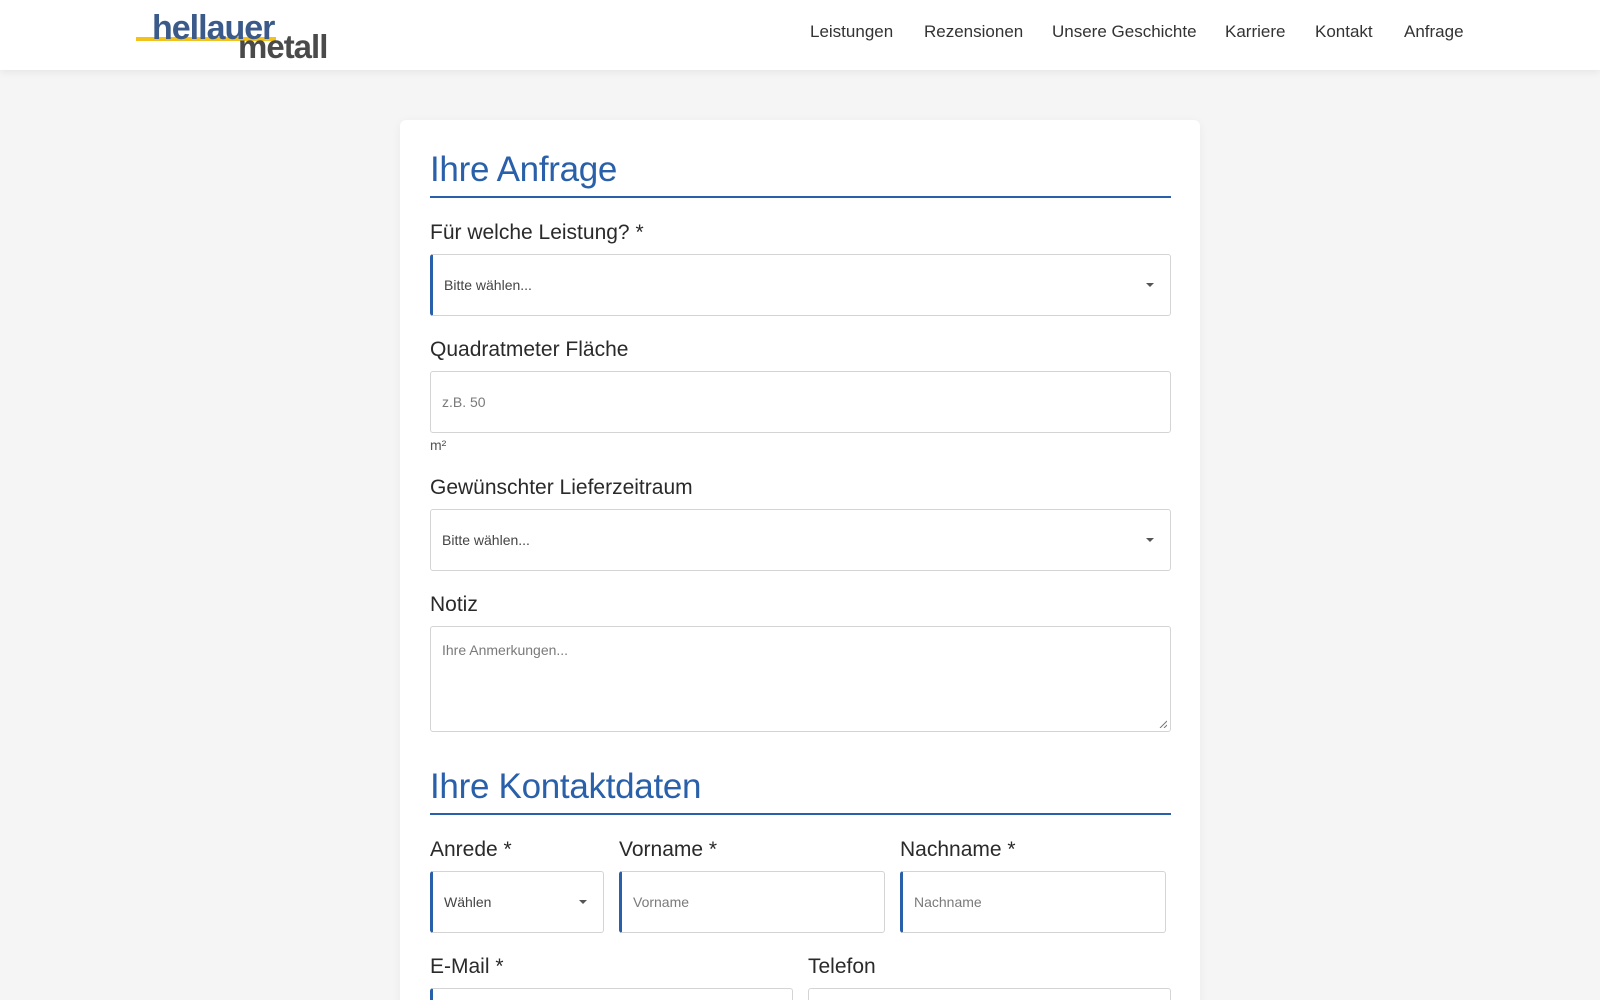 This screenshot has width=1600, height=1000. Describe the element at coordinates (438, 445) in the screenshot. I see `area-unit: m²` at that location.